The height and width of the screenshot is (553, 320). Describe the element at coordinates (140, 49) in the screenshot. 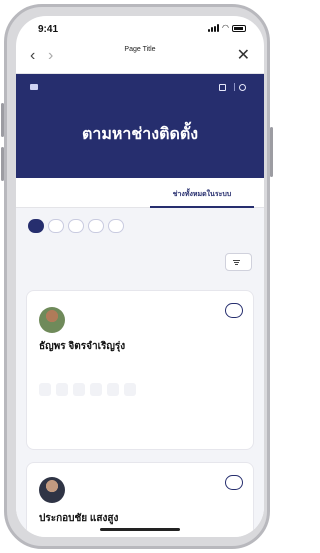

I see `nav-title: Page Title` at that location.